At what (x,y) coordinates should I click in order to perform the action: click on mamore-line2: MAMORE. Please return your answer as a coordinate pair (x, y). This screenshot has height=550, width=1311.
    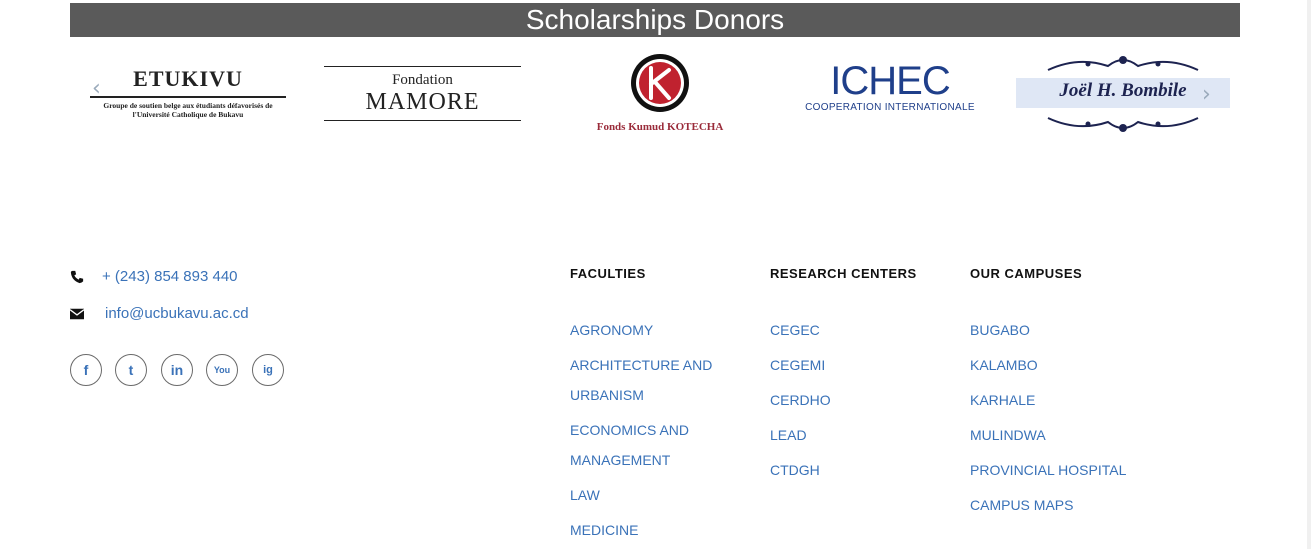
    Looking at the image, I should click on (422, 102).